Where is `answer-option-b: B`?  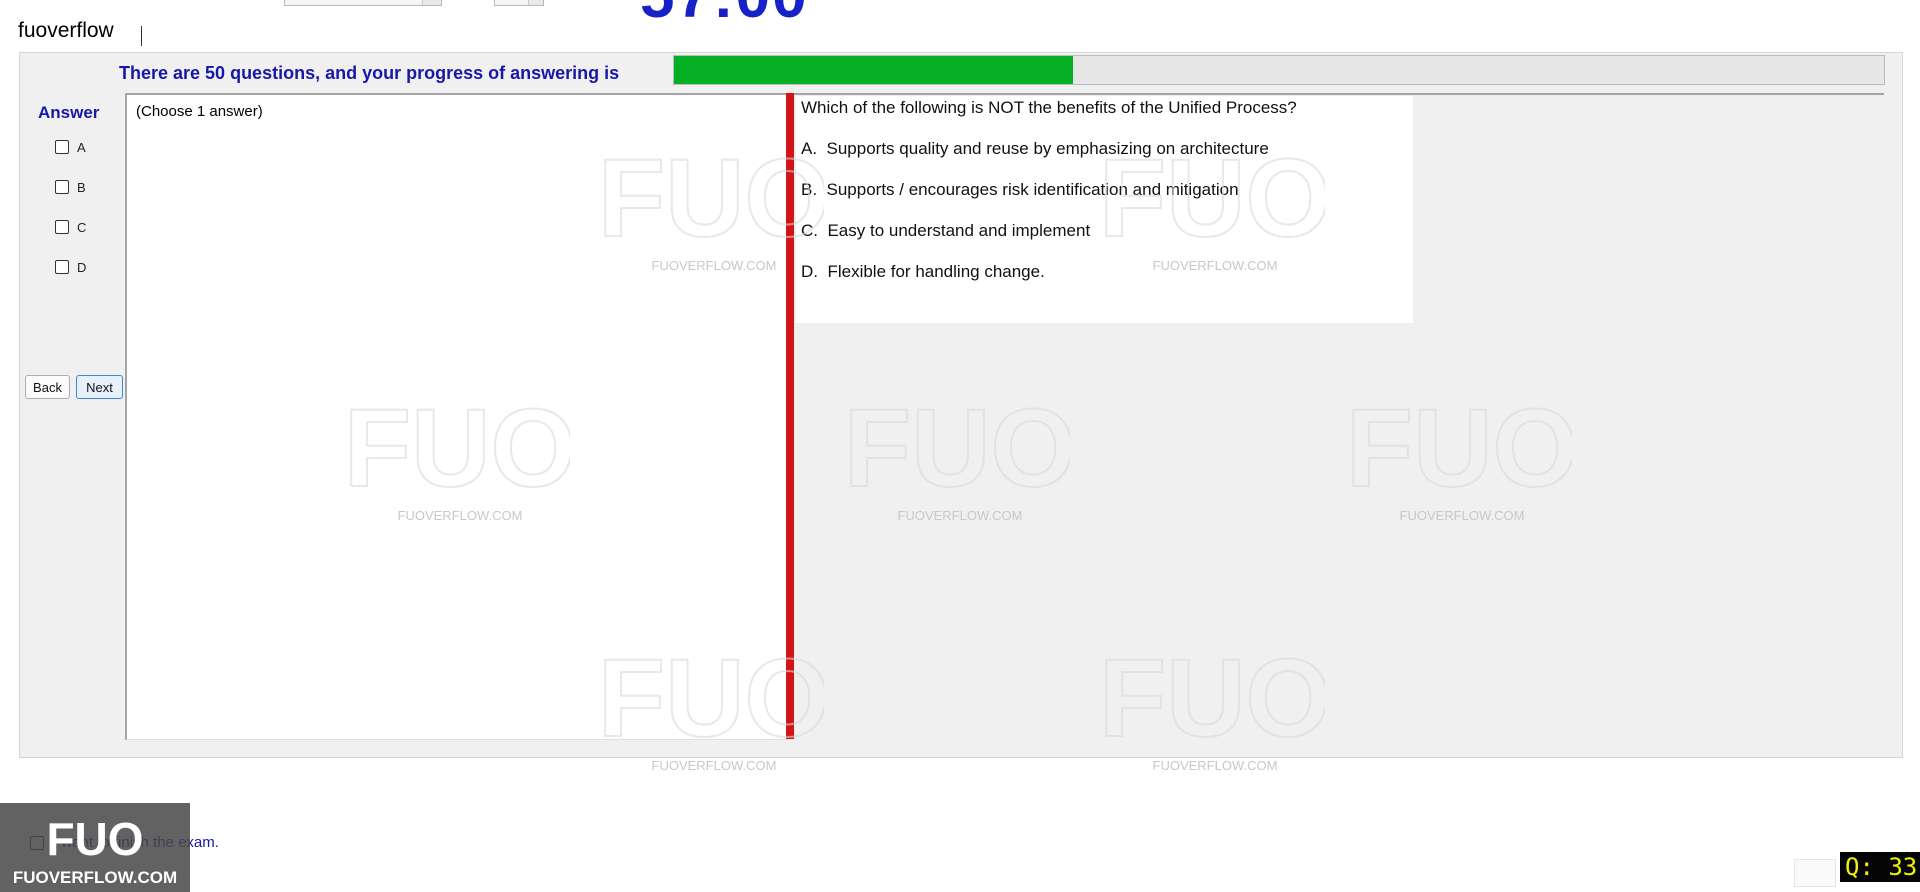
answer-option-b: B is located at coordinates (70, 187).